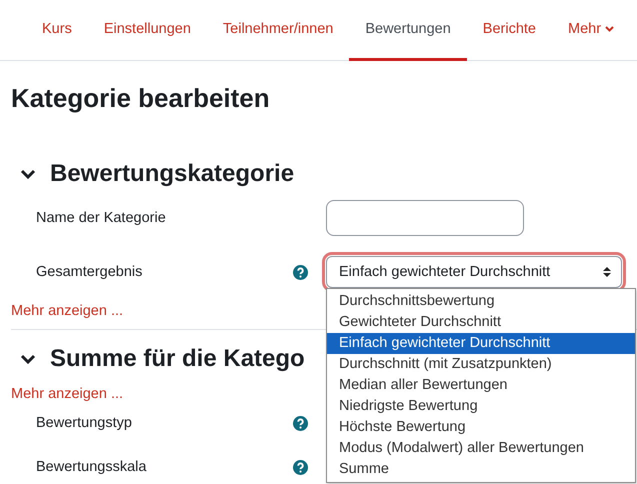 The width and height of the screenshot is (637, 484). What do you see at coordinates (172, 174) in the screenshot?
I see `section-title: Bewertungskategorie` at bounding box center [172, 174].